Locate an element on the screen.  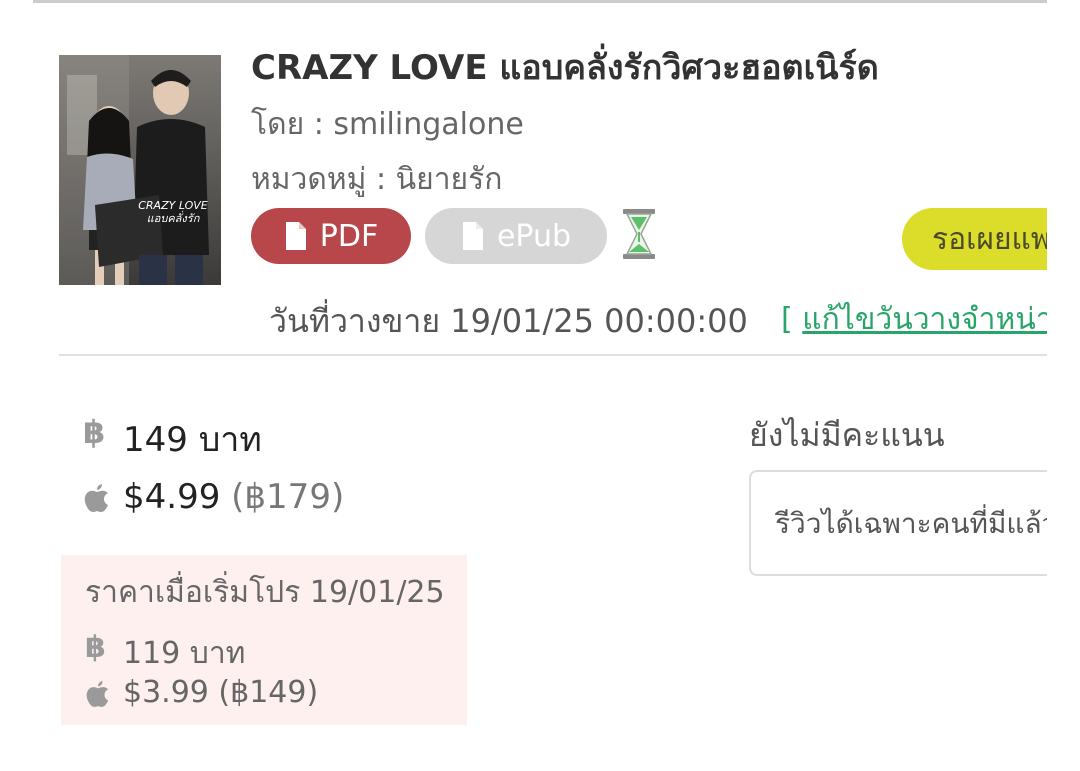
review-input is located at coordinates (899, 523).